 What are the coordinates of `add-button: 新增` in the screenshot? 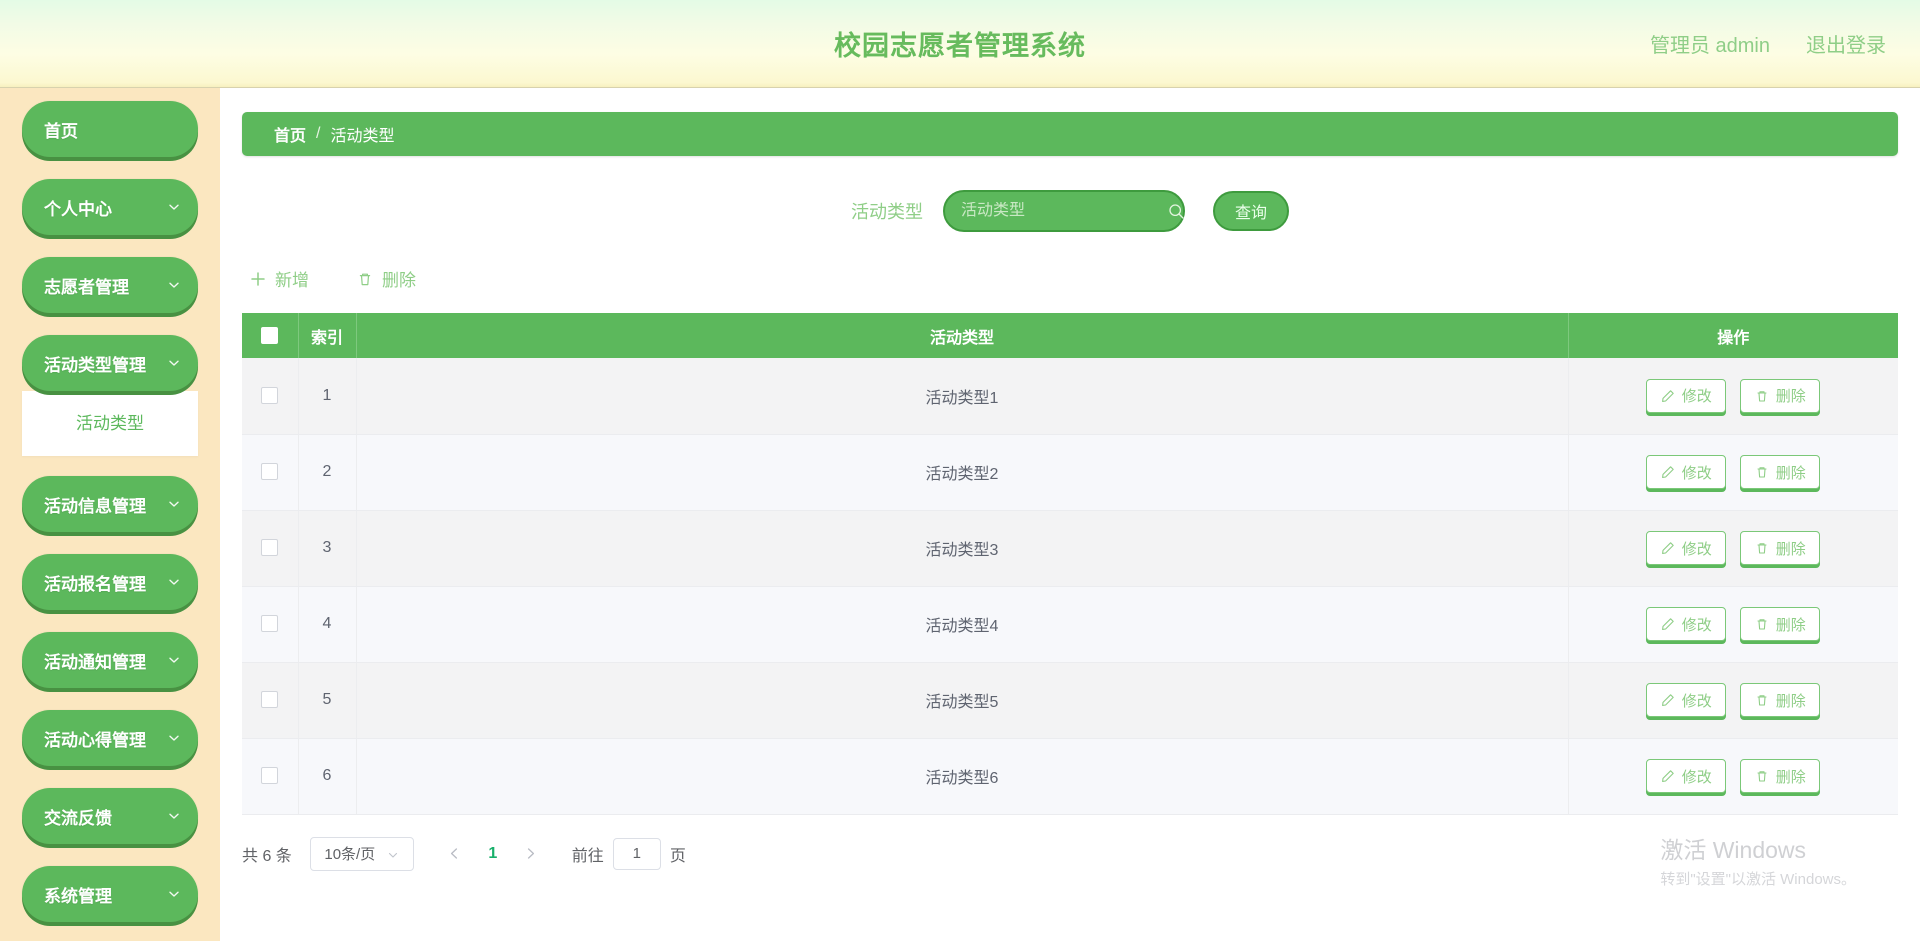 It's located at (279, 278).